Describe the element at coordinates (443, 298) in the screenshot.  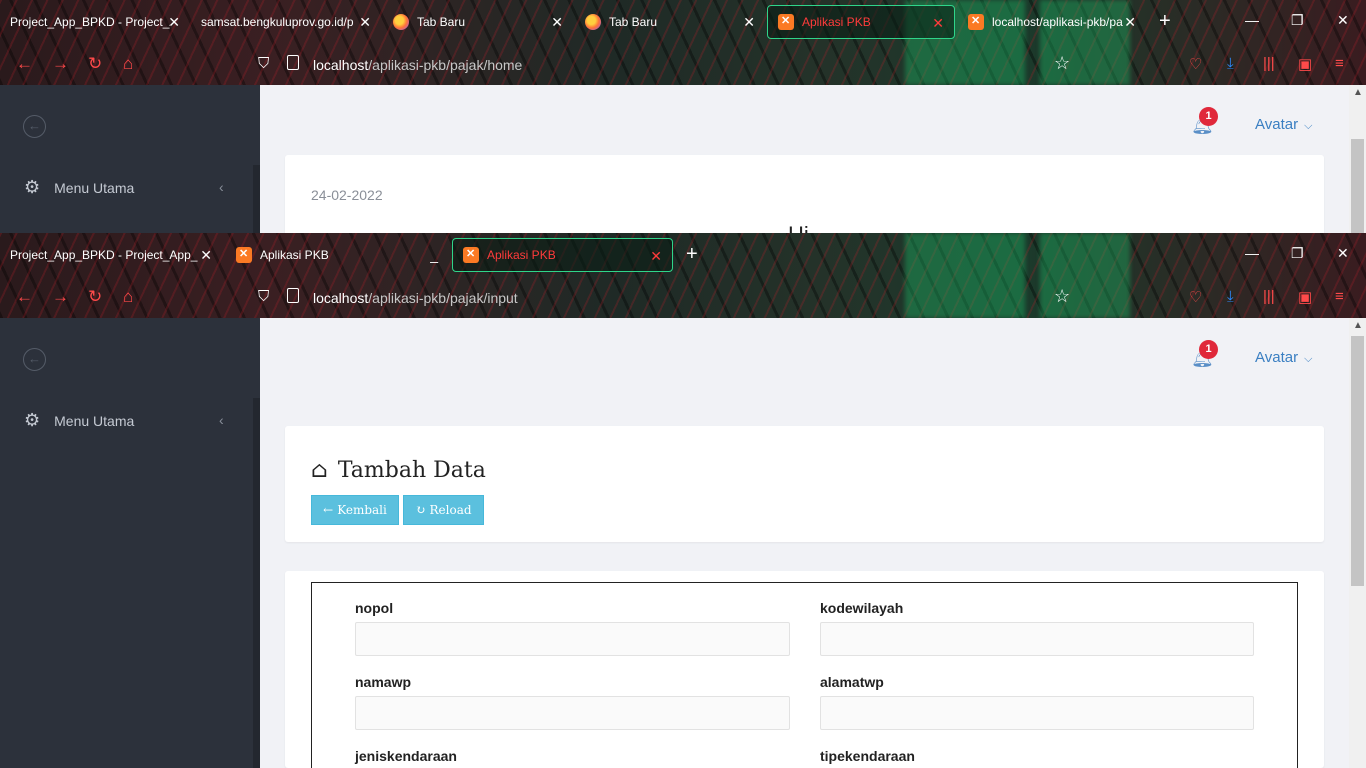
I see `url-path: /aplikasi-pkb/pajak/input` at that location.